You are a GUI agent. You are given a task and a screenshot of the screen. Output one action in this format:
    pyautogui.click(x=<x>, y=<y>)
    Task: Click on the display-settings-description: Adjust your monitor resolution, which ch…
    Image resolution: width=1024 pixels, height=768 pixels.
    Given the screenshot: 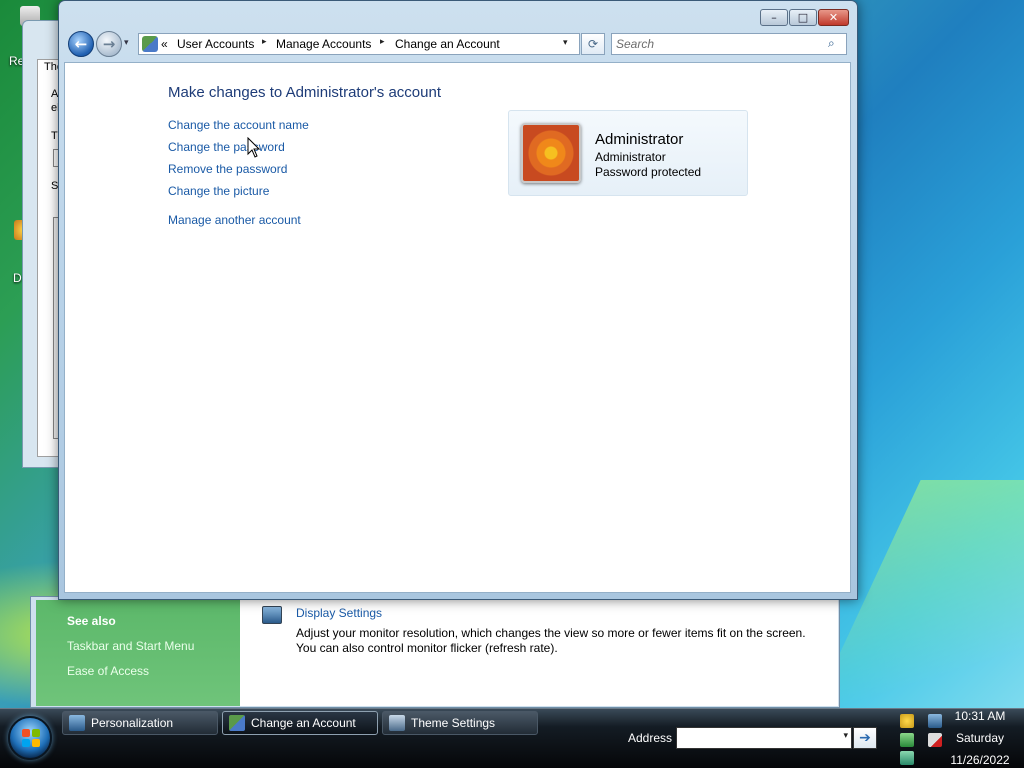 What is the action you would take?
    pyautogui.click(x=551, y=633)
    